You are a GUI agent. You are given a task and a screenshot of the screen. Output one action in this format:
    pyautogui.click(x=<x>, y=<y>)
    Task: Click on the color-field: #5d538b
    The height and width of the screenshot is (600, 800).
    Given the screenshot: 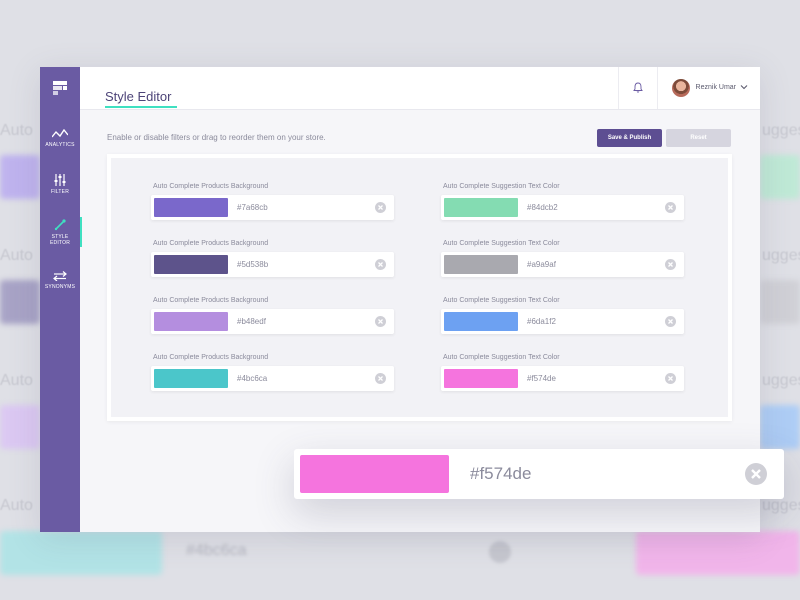 What is the action you would take?
    pyautogui.click(x=272, y=264)
    